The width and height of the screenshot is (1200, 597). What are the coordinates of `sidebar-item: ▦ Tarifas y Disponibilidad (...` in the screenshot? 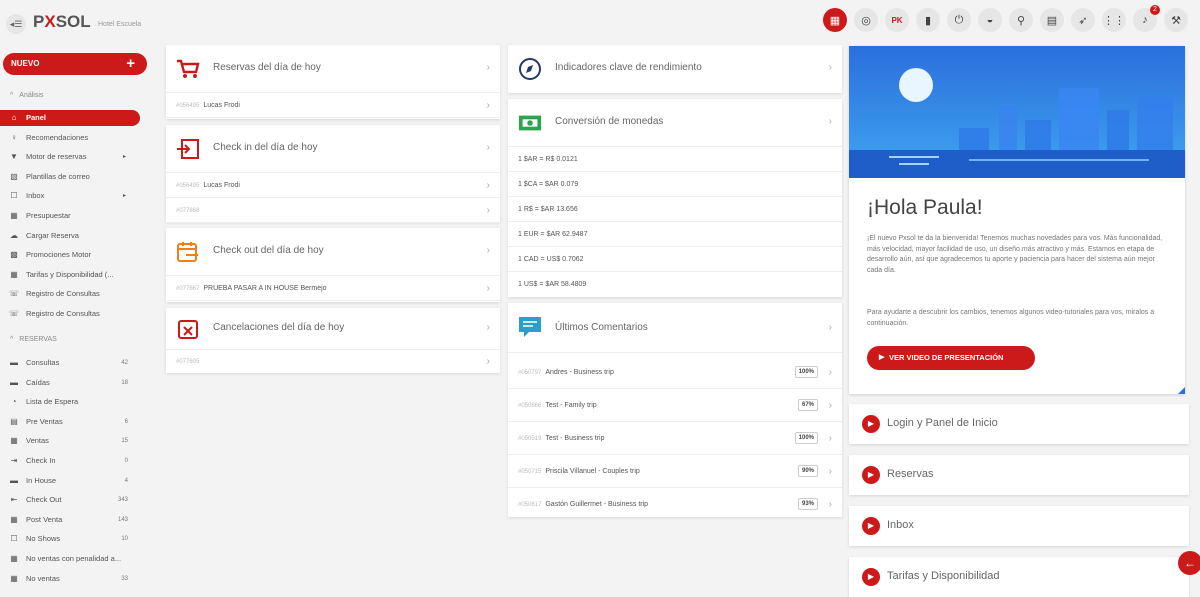 It's located at (70, 275).